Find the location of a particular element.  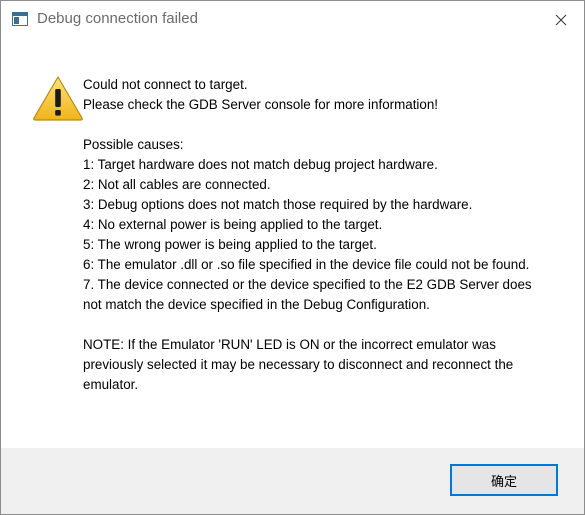

close-button is located at coordinates (561, 20).